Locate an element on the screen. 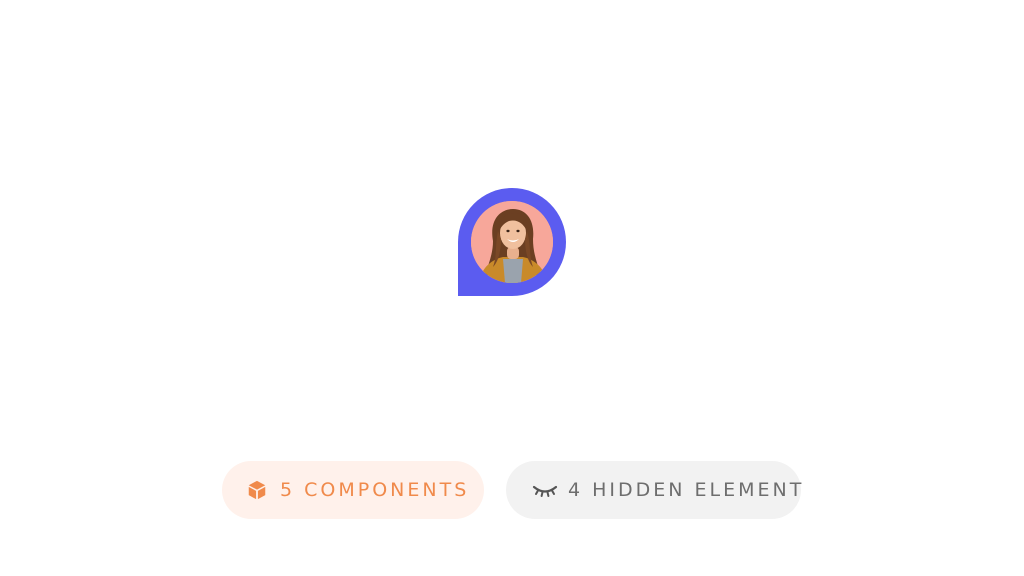 The height and width of the screenshot is (576, 1024). cube-icon is located at coordinates (257, 490).